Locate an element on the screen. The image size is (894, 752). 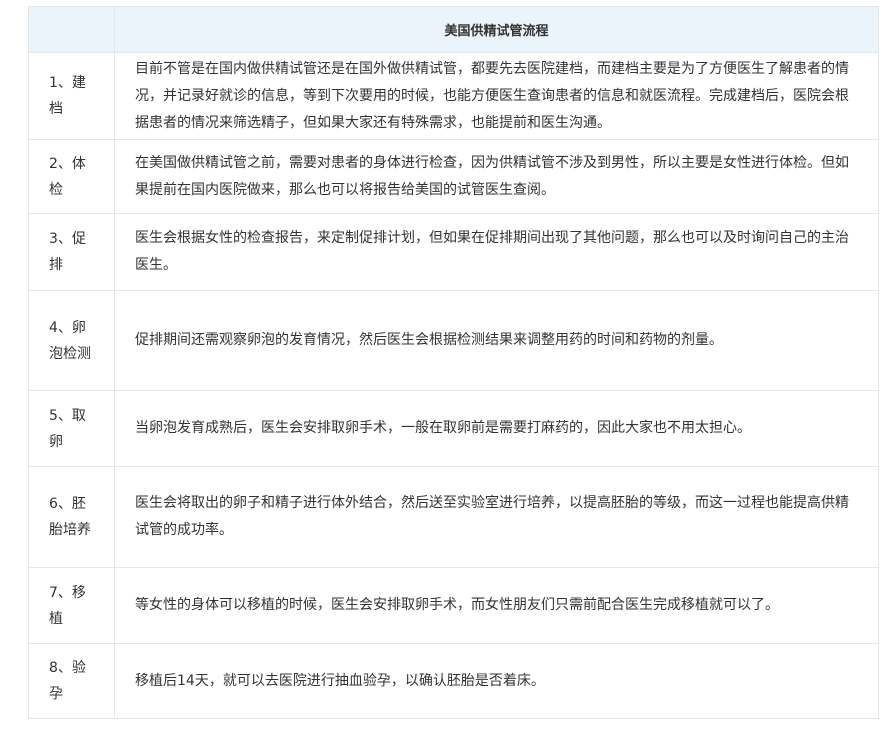
step-label: 2、体检 is located at coordinates (71, 176).